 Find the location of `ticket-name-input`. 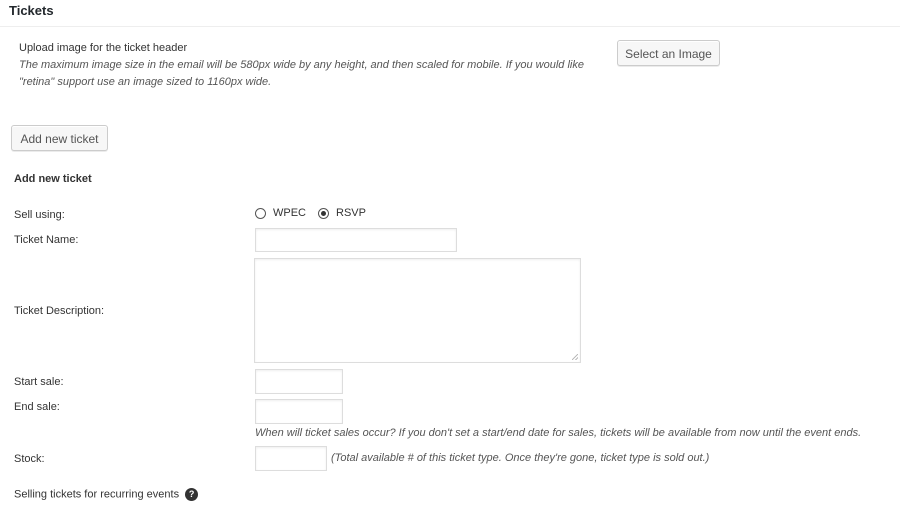

ticket-name-input is located at coordinates (356, 240).